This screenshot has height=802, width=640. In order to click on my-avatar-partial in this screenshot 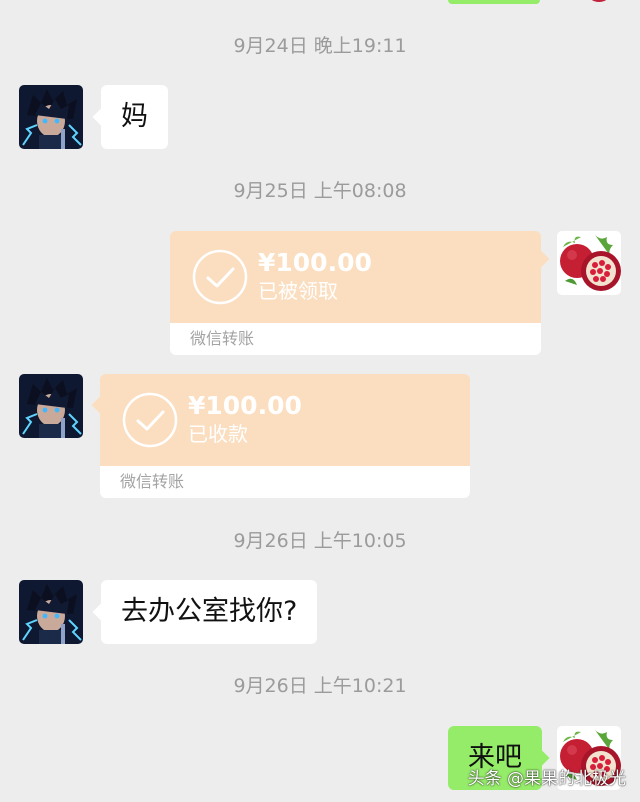, I will do `click(599, 1)`.